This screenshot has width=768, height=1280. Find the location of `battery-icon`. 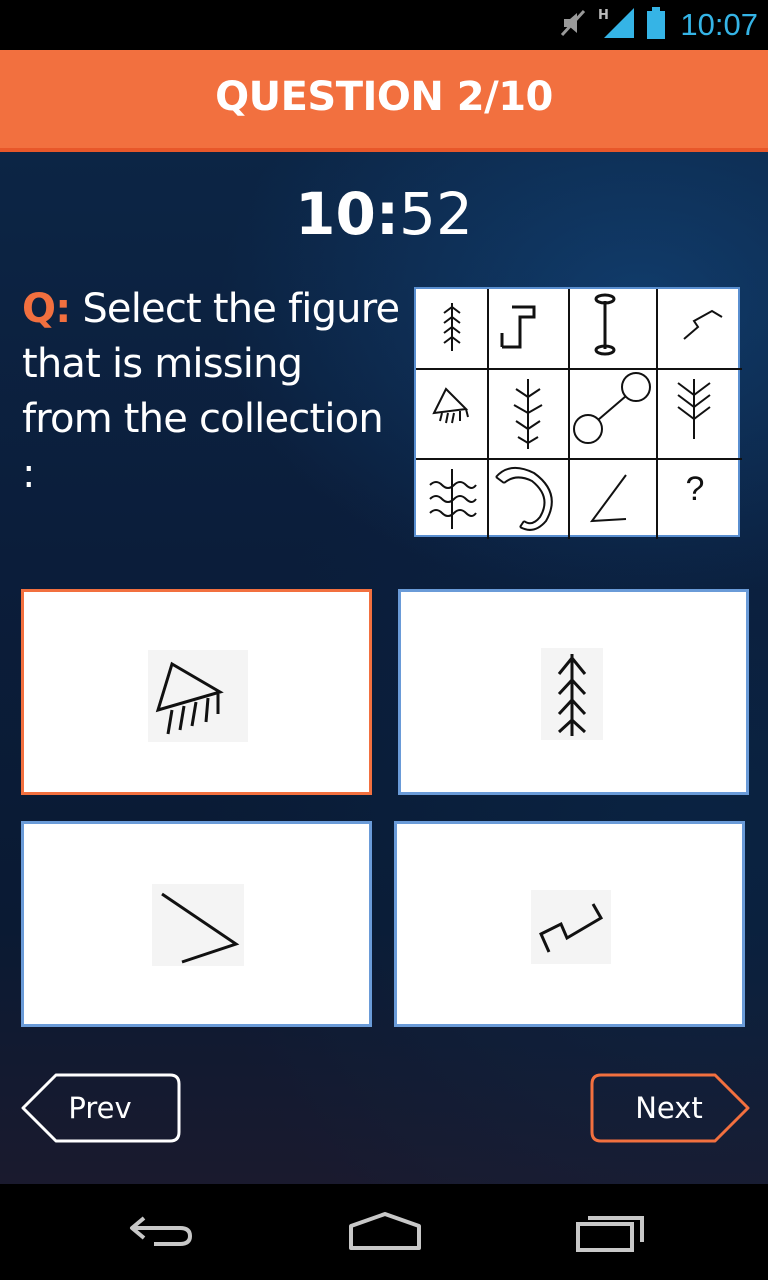

battery-icon is located at coordinates (656, 25).